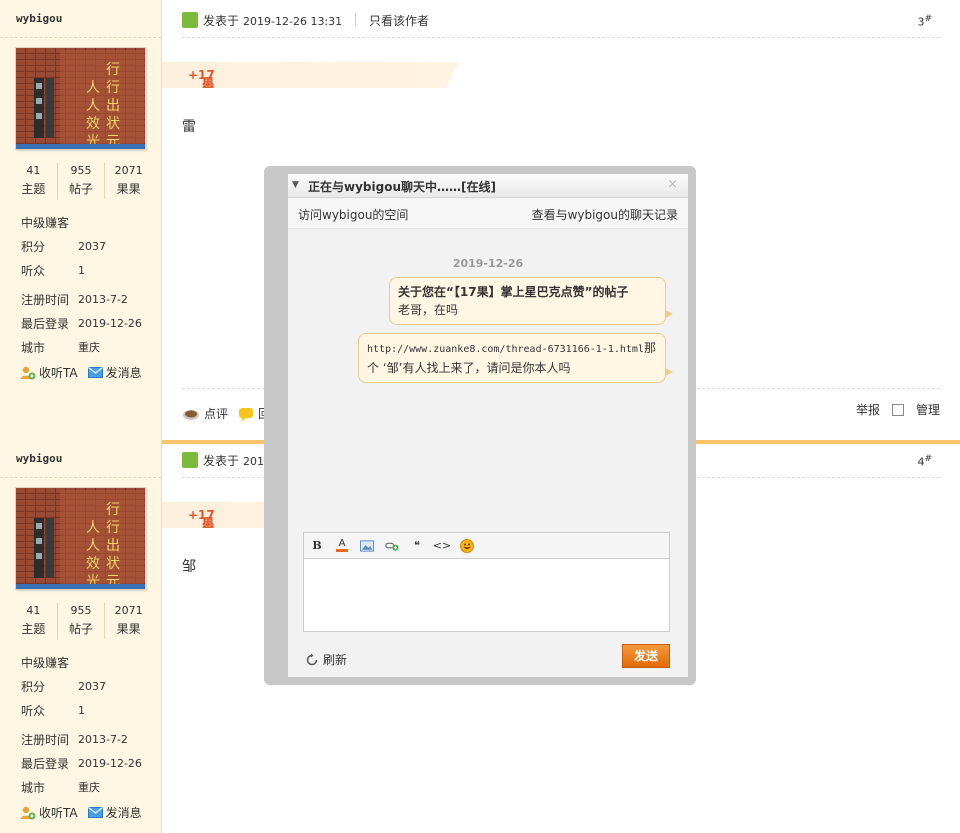 The width and height of the screenshot is (960, 833). What do you see at coordinates (33, 271) in the screenshot?
I see `info-key: 听众` at bounding box center [33, 271].